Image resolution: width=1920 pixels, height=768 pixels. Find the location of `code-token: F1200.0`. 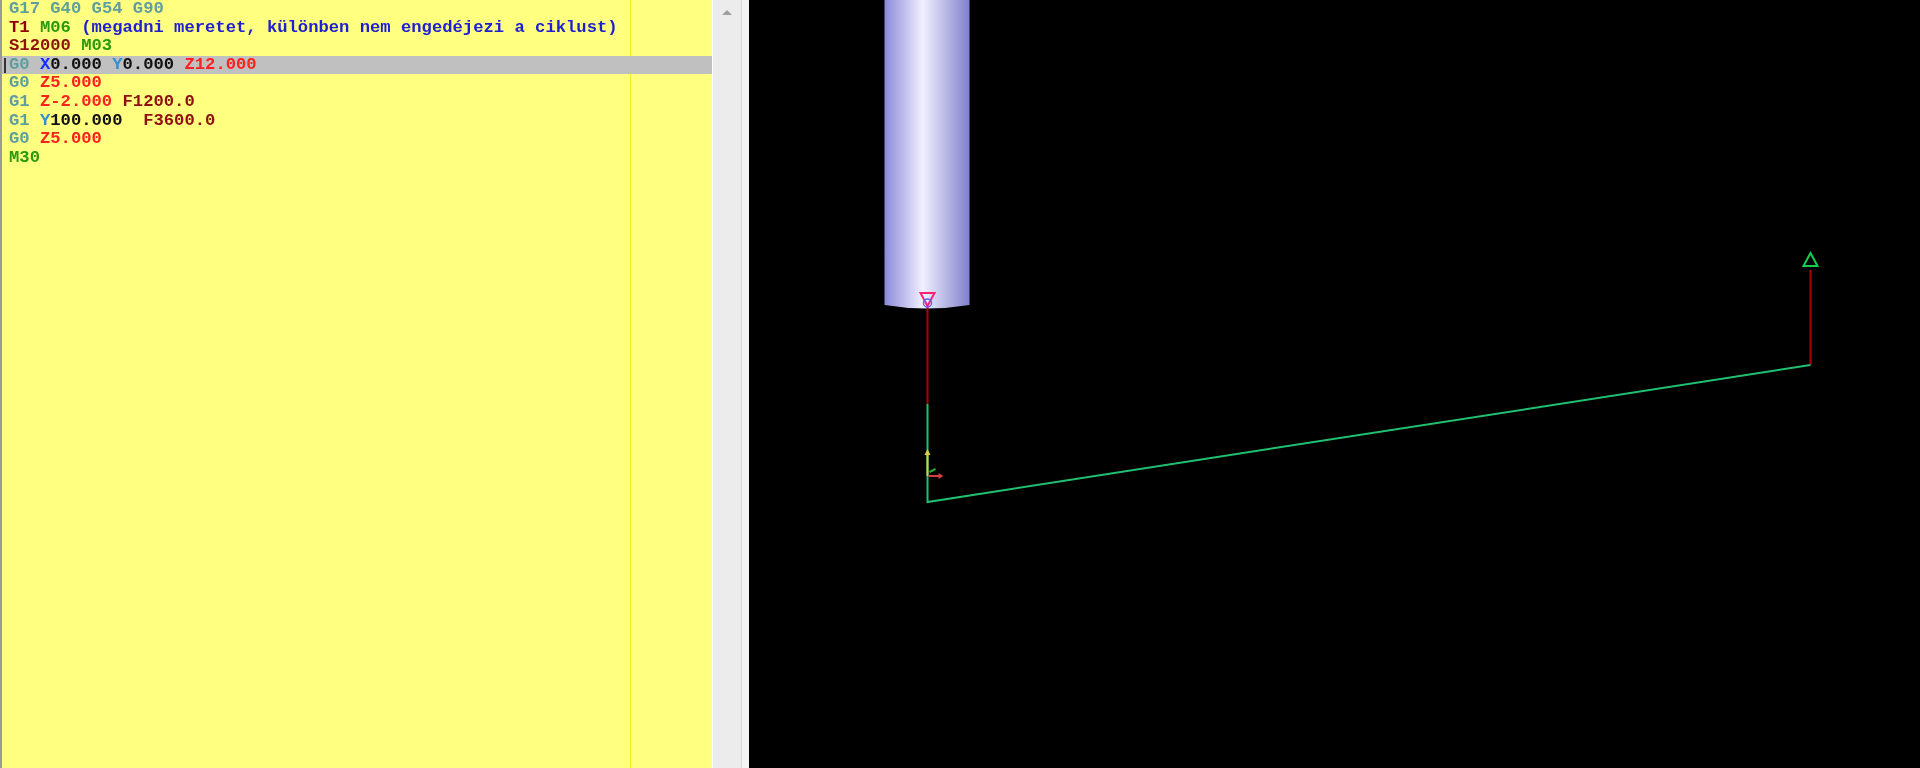

code-token: F1200.0 is located at coordinates (158, 101).